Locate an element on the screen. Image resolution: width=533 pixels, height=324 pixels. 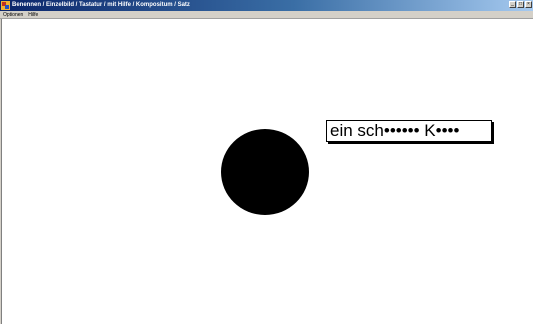
minimize-button: _ is located at coordinates (512, 4).